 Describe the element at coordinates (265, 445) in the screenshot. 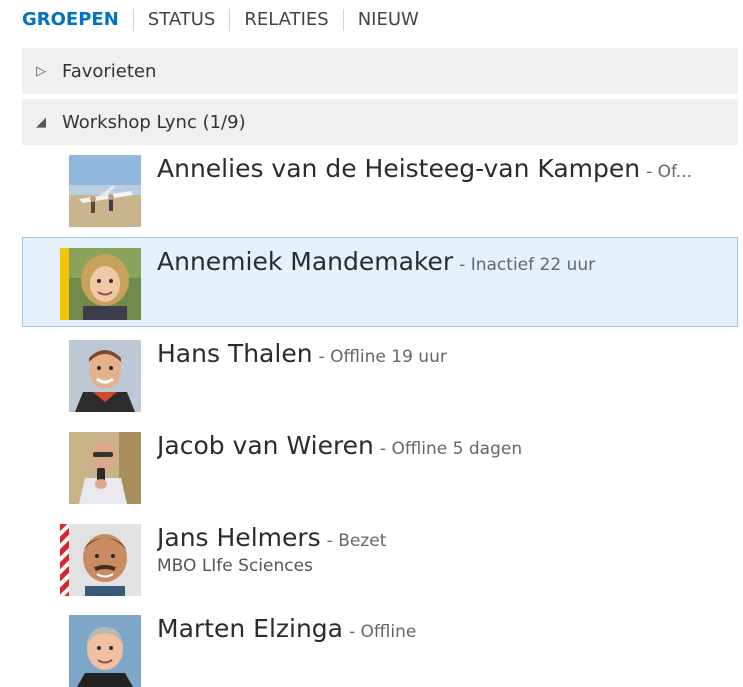

I see `contact-name: Jacob van Wieren` at that location.